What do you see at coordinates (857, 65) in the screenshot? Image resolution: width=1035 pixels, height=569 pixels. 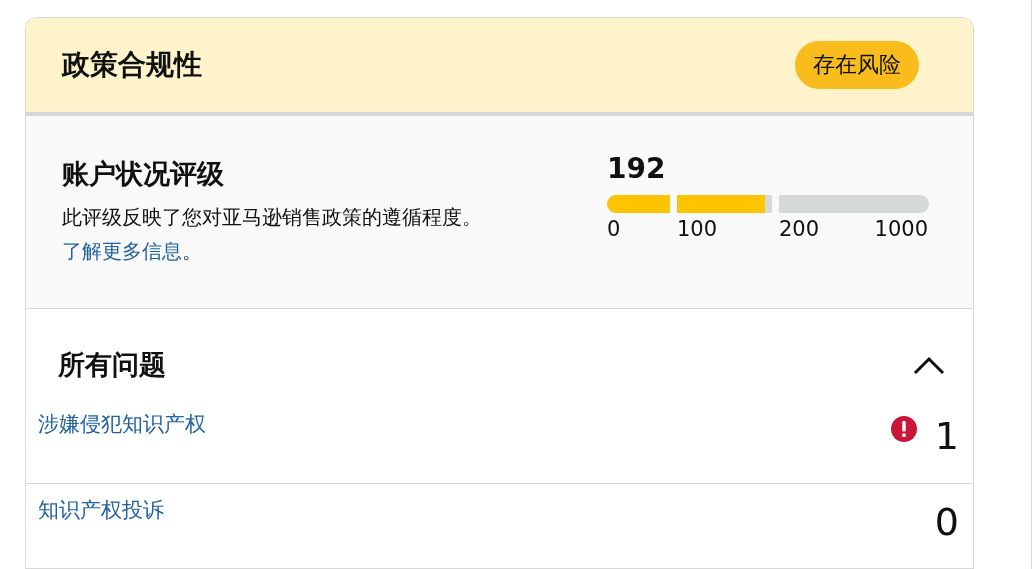 I see `status-badge: 存在风险` at bounding box center [857, 65].